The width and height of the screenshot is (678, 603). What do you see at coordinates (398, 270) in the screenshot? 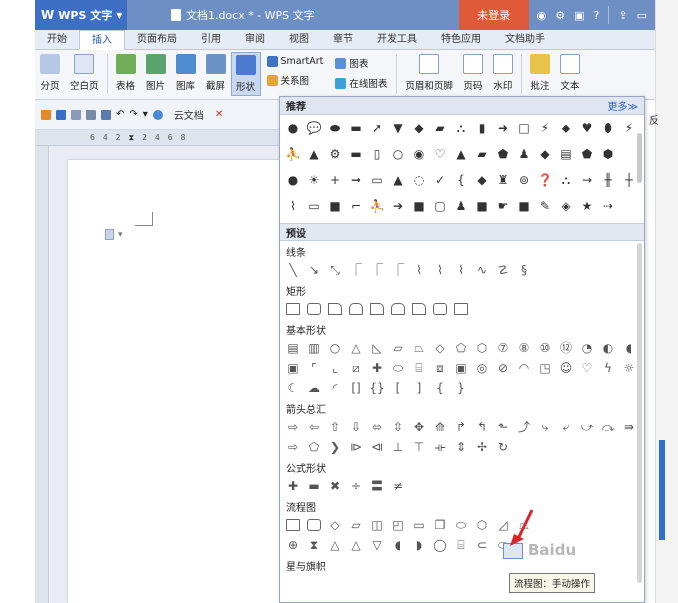
I see `elbow-double-arrow-icon: ⎾` at bounding box center [398, 270].